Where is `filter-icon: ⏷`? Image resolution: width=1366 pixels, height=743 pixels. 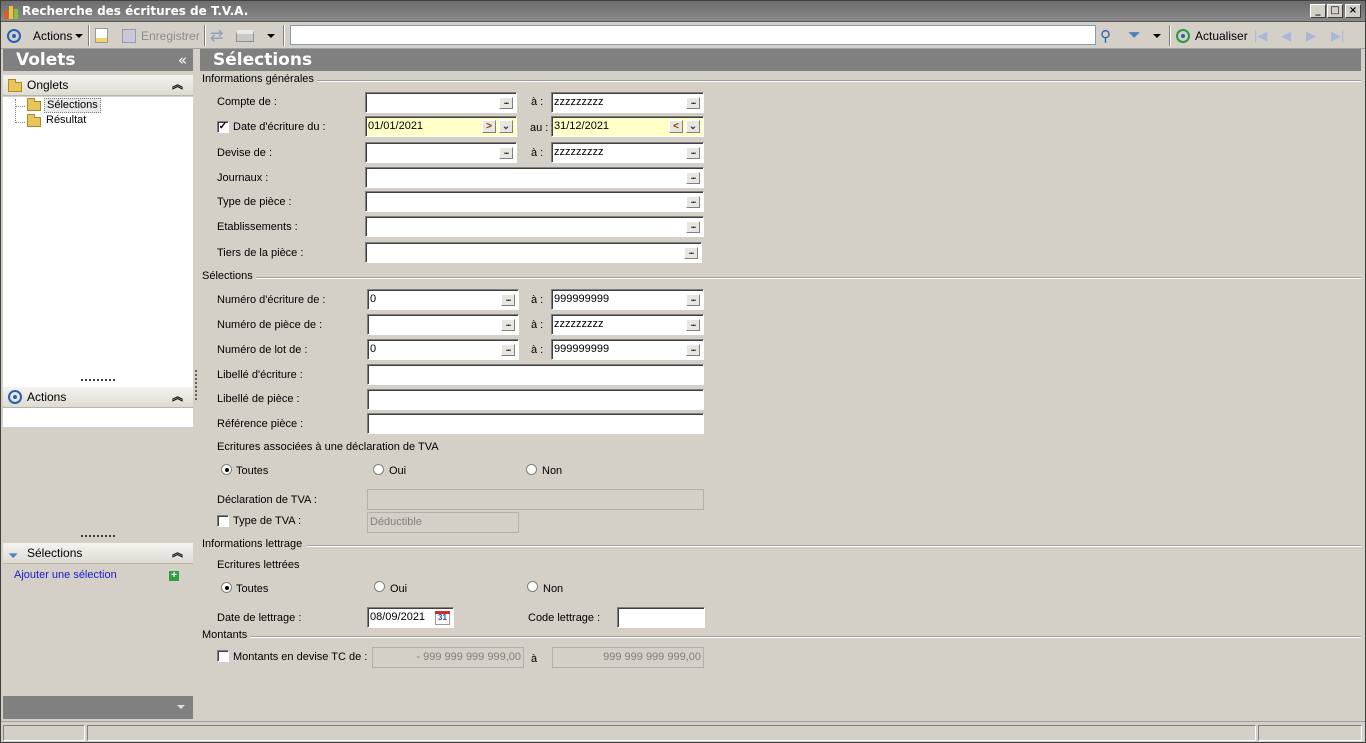 filter-icon: ⏷ is located at coordinates (1134, 35).